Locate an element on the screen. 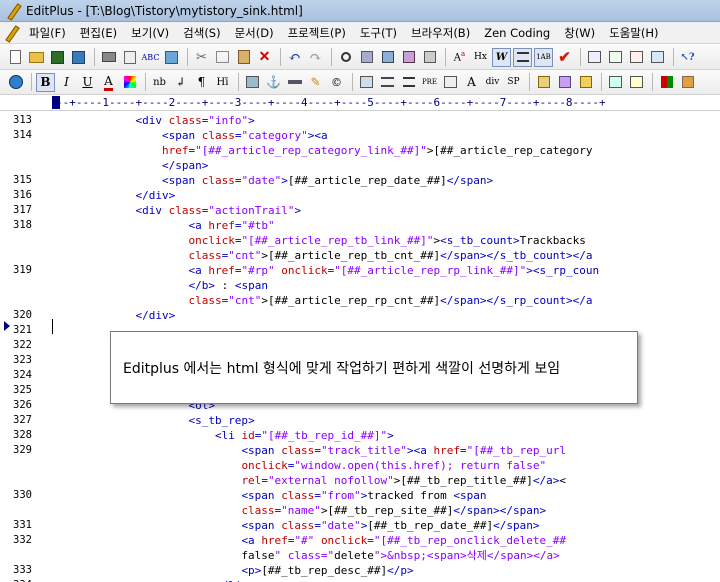 Image resolution: width=720 pixels, height=582 pixels. print-icon is located at coordinates (108, 57).